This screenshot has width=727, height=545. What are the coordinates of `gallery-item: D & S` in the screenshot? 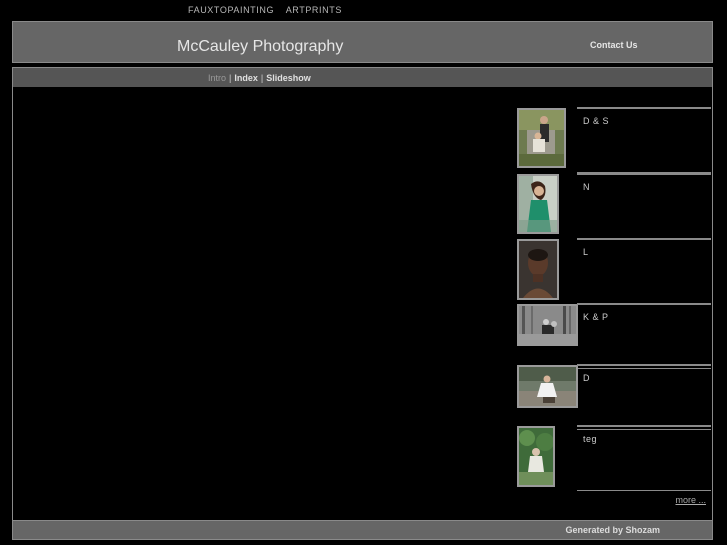 It's located at (614, 140).